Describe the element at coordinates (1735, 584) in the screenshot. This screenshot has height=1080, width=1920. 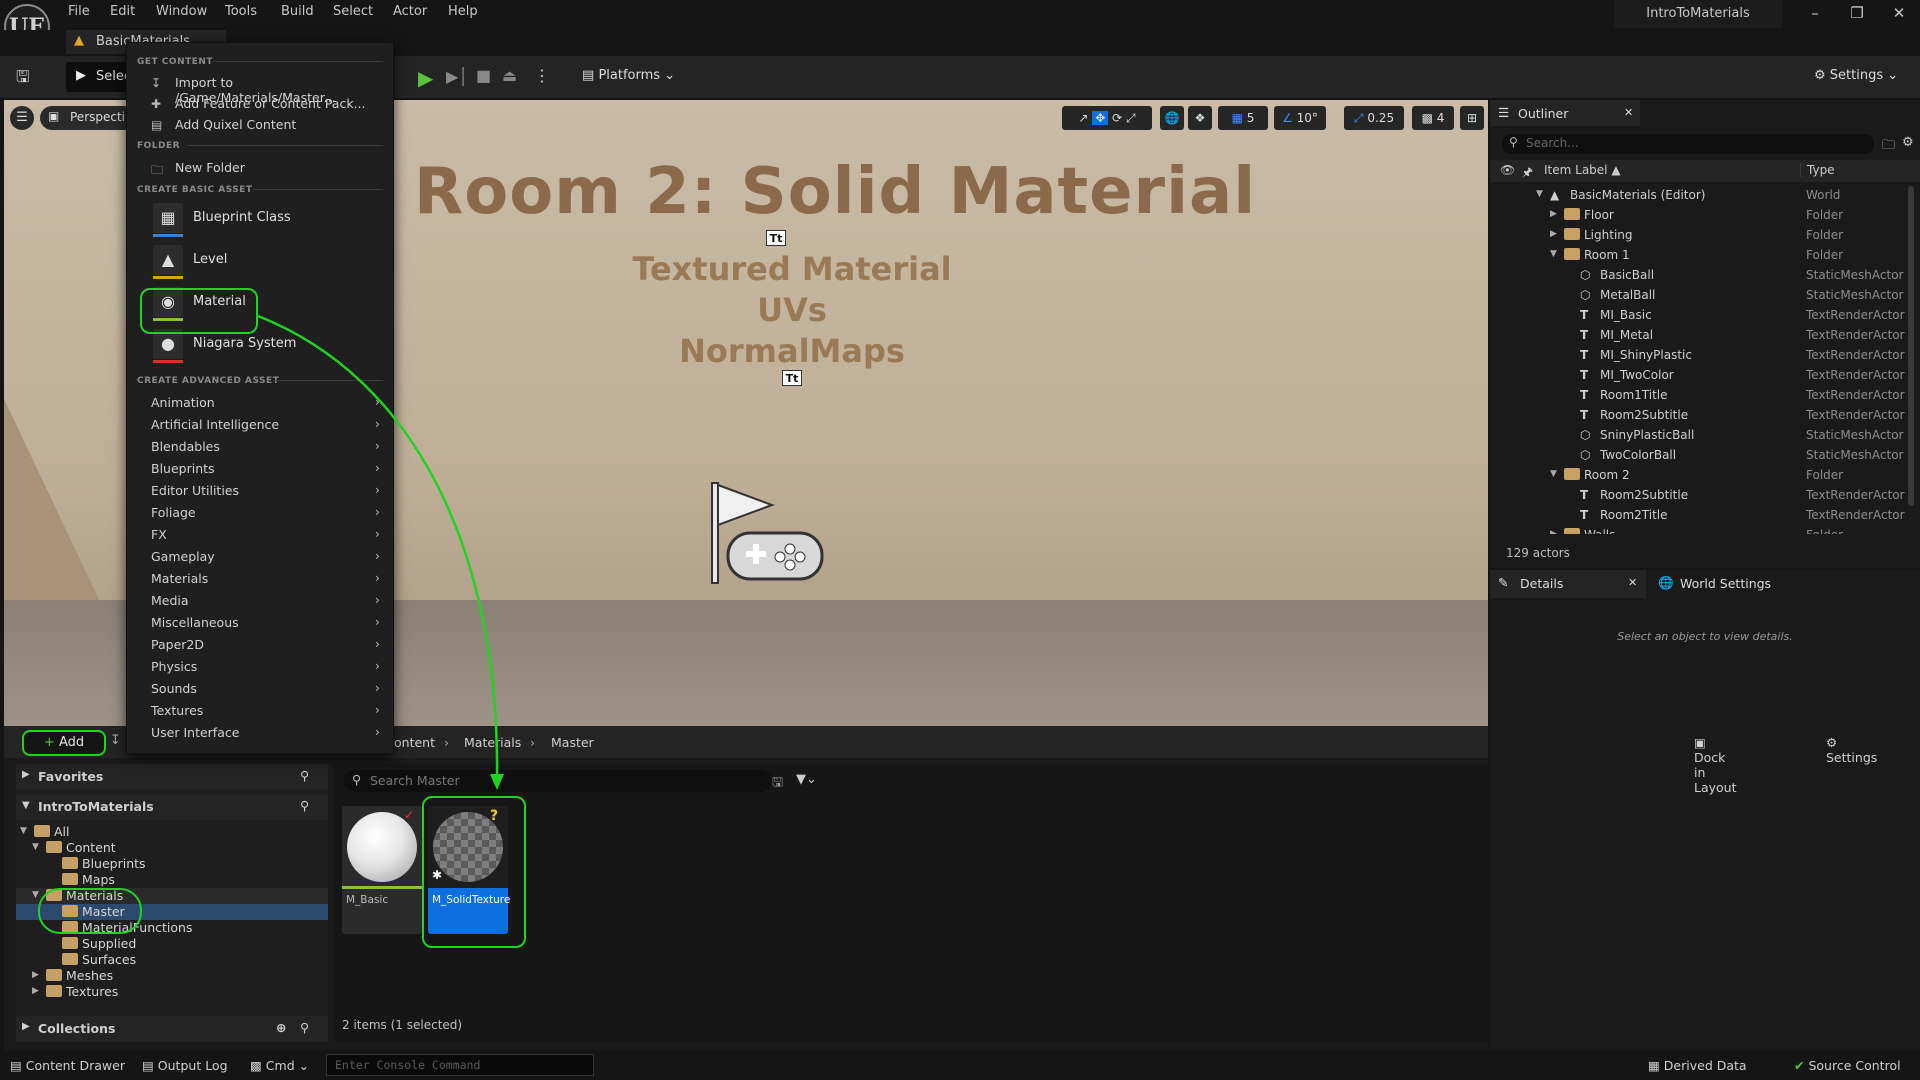
I see `world-settings-tab: 🌐 World Settings` at that location.